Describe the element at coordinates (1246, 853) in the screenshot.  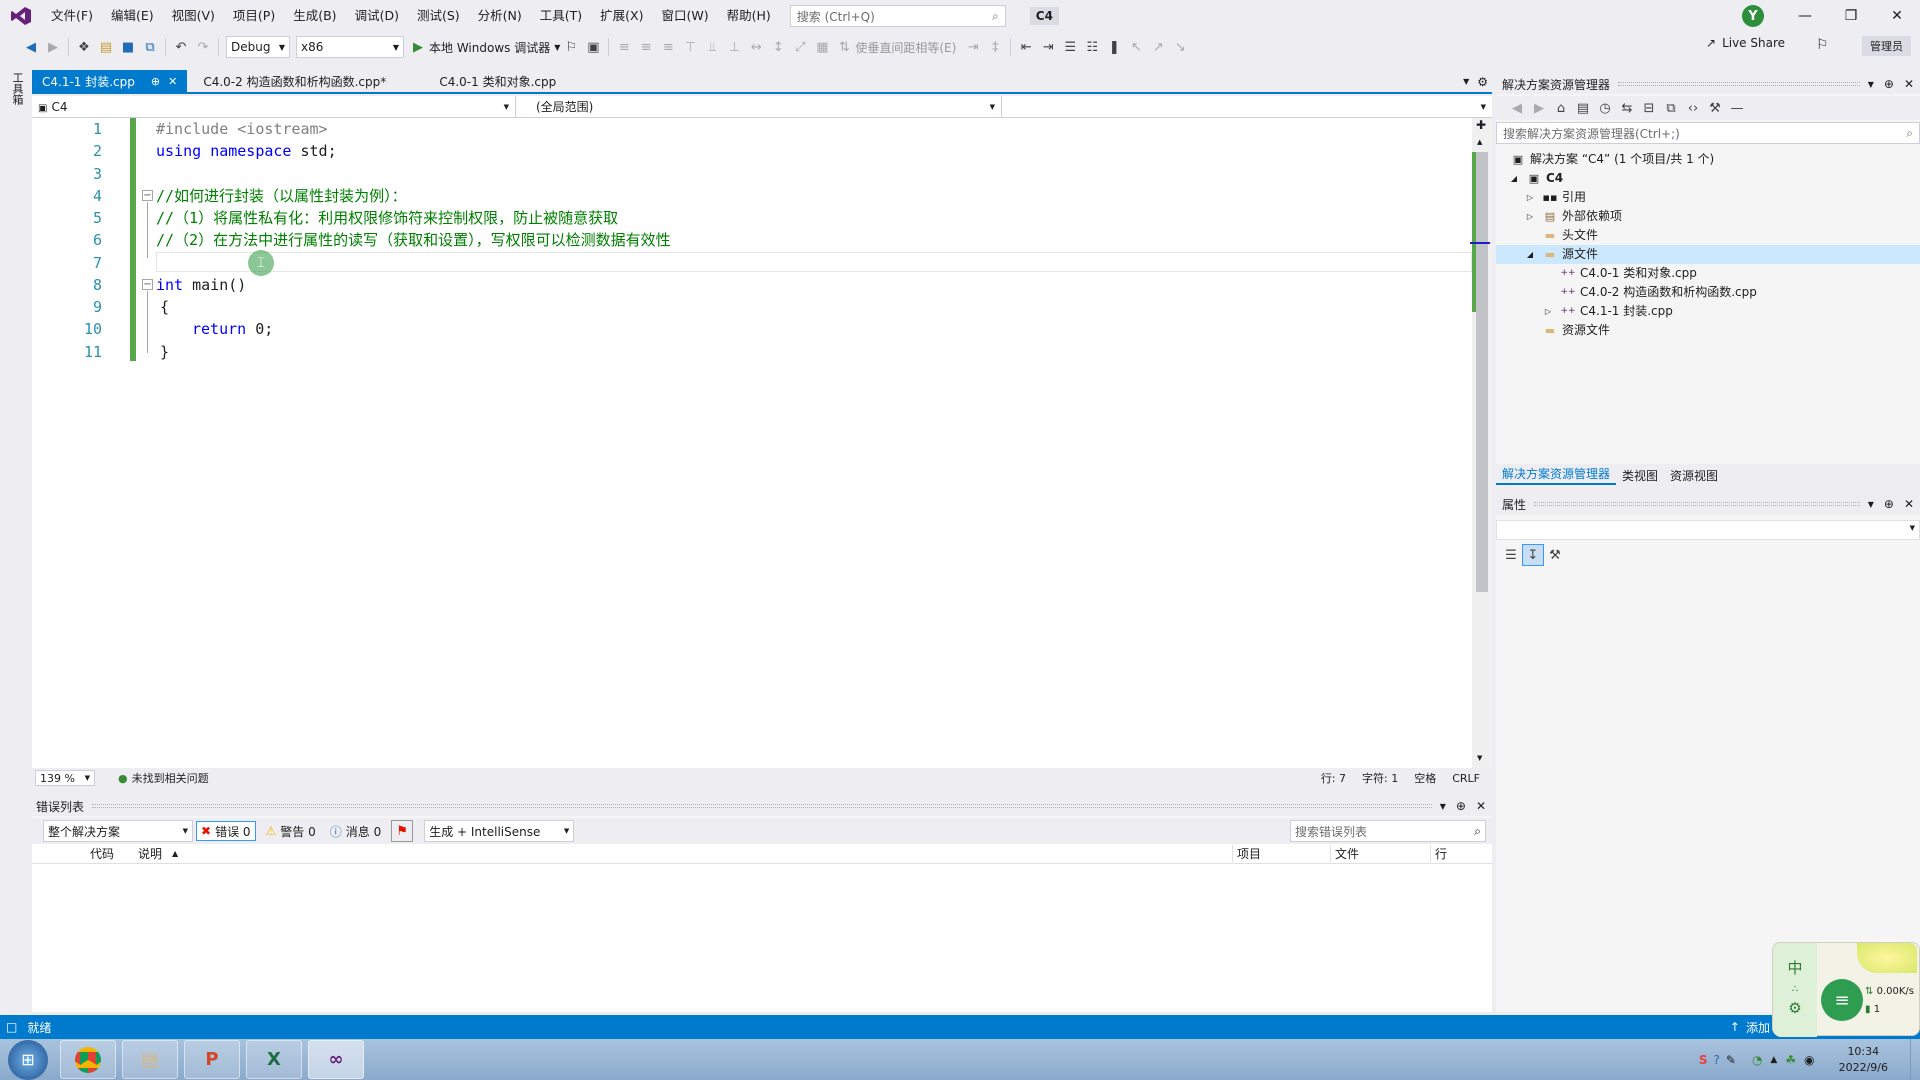
I see `column-project: 项目` at that location.